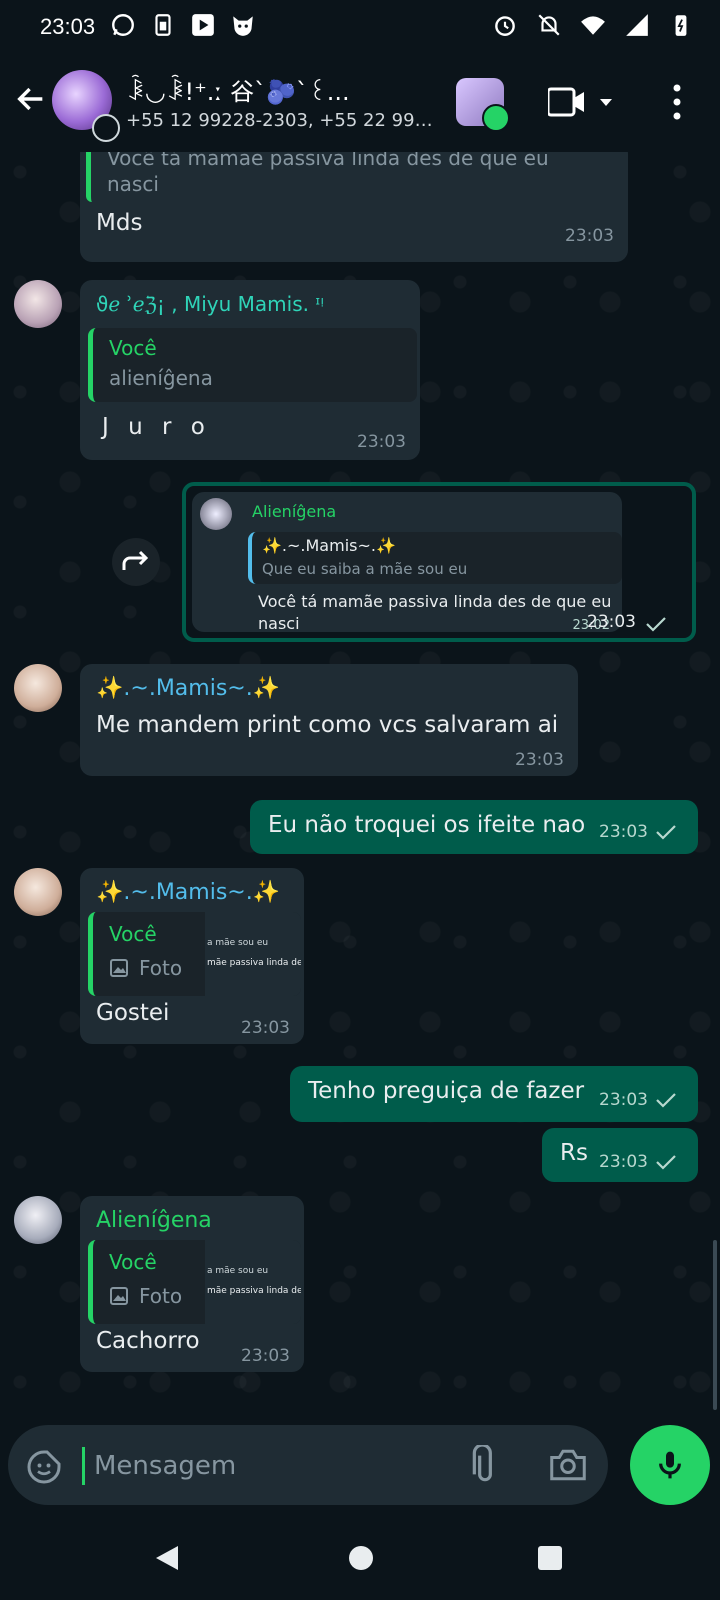 This screenshot has width=720, height=1600. I want to click on message-text: Mds, so click(119, 223).